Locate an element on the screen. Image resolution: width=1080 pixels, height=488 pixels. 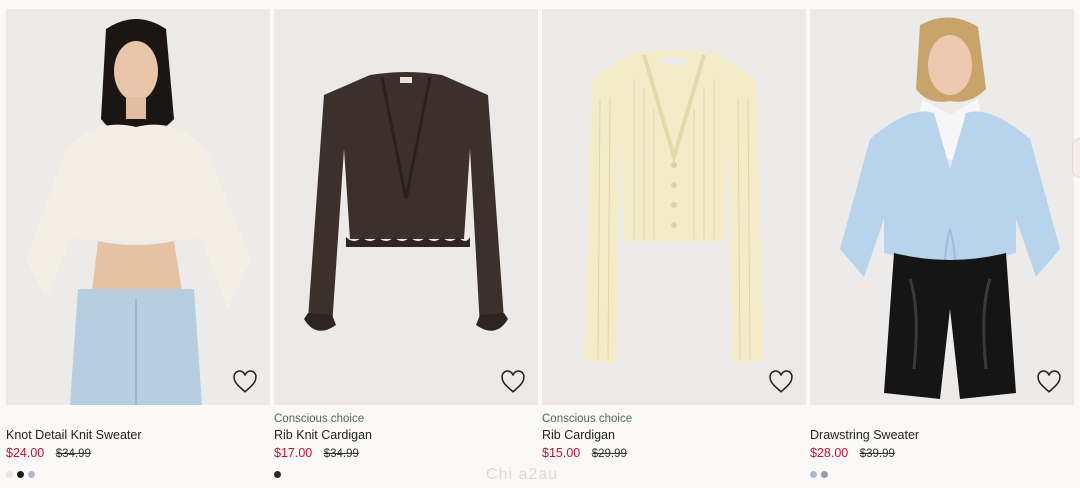
product-name: Drawstring Sweater is located at coordinates (942, 435).